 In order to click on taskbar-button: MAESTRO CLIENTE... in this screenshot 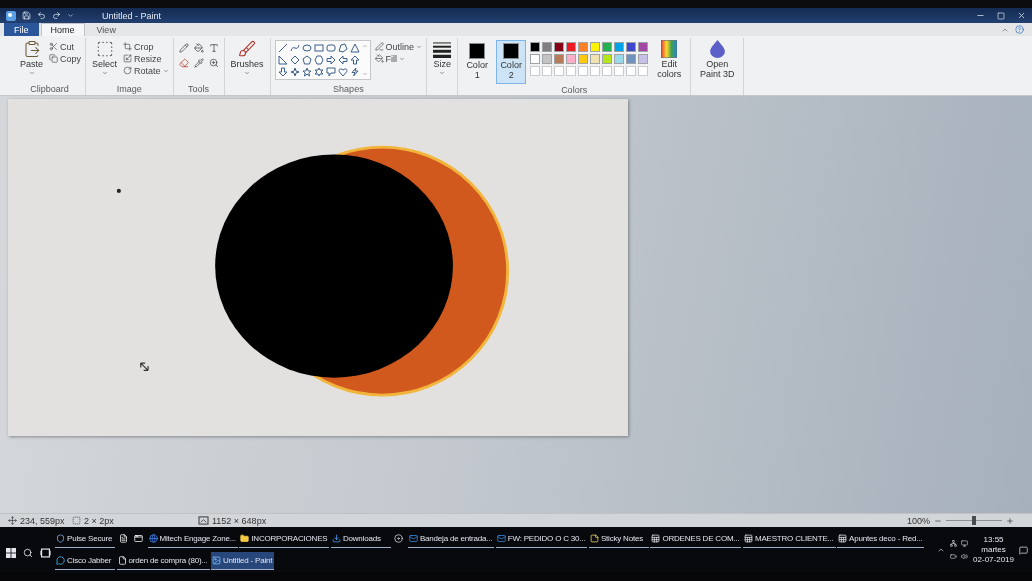, I will do `click(789, 539)`.